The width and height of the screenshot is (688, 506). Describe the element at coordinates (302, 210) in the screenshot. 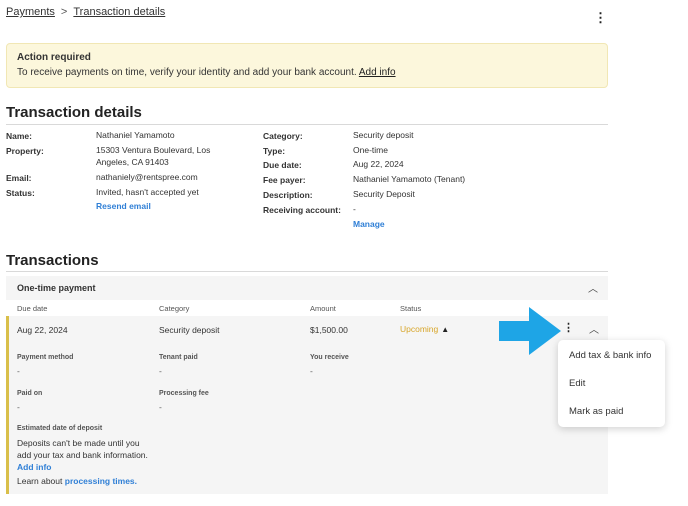

I see `receiving-account-label: Receiving account:` at that location.